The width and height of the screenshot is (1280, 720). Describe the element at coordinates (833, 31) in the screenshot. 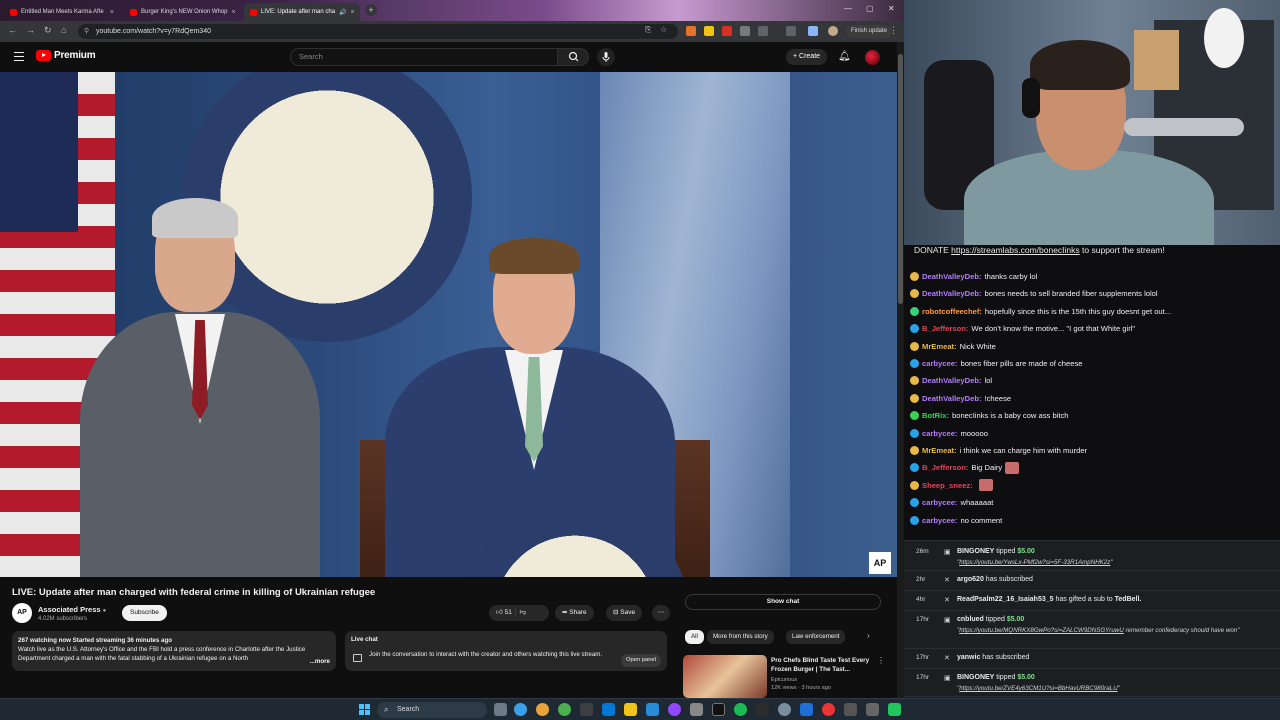

I see `profile-avatar-icon` at that location.